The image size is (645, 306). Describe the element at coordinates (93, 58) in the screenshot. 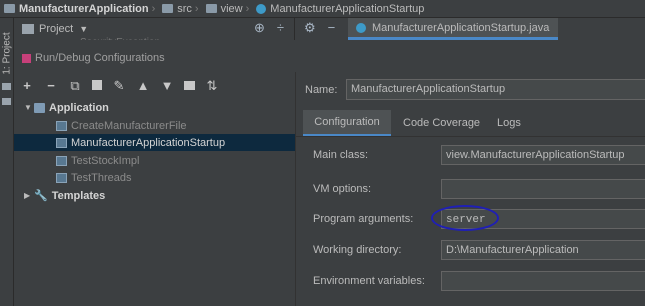

I see `dialog-title: Run/Debug Configurations` at that location.